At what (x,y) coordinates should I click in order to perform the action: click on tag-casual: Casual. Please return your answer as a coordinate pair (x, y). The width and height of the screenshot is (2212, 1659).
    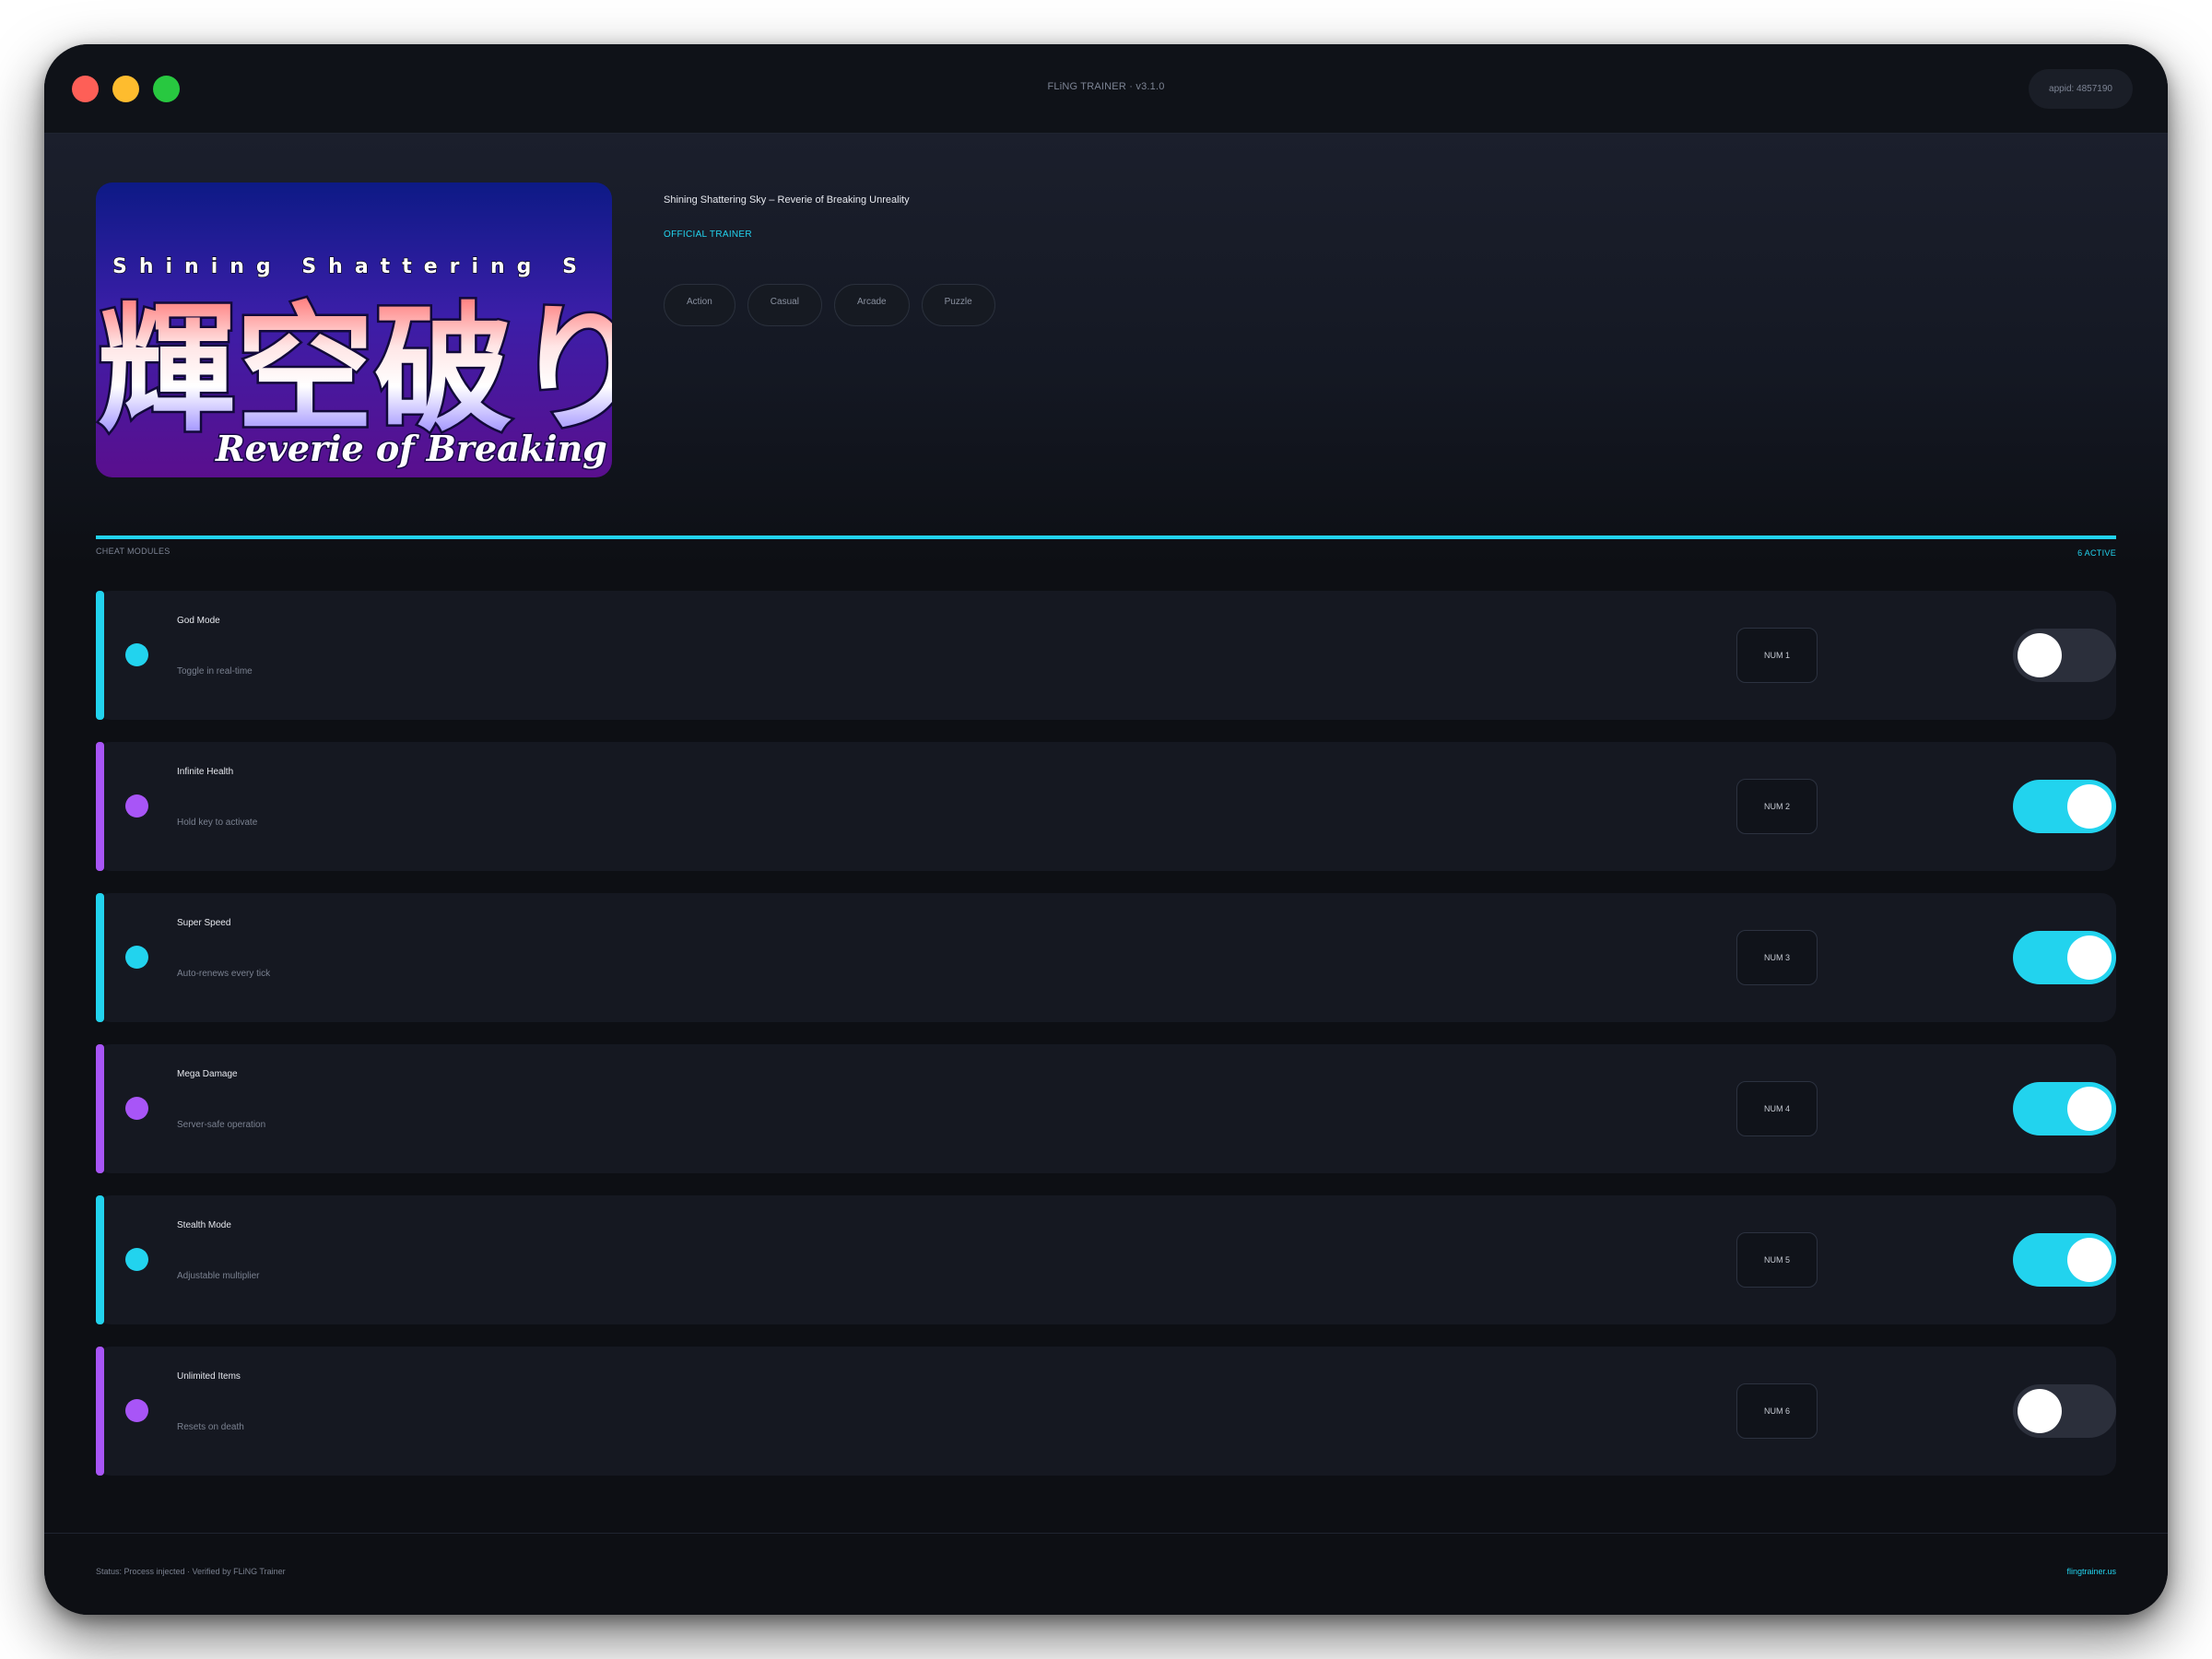
    Looking at the image, I should click on (784, 305).